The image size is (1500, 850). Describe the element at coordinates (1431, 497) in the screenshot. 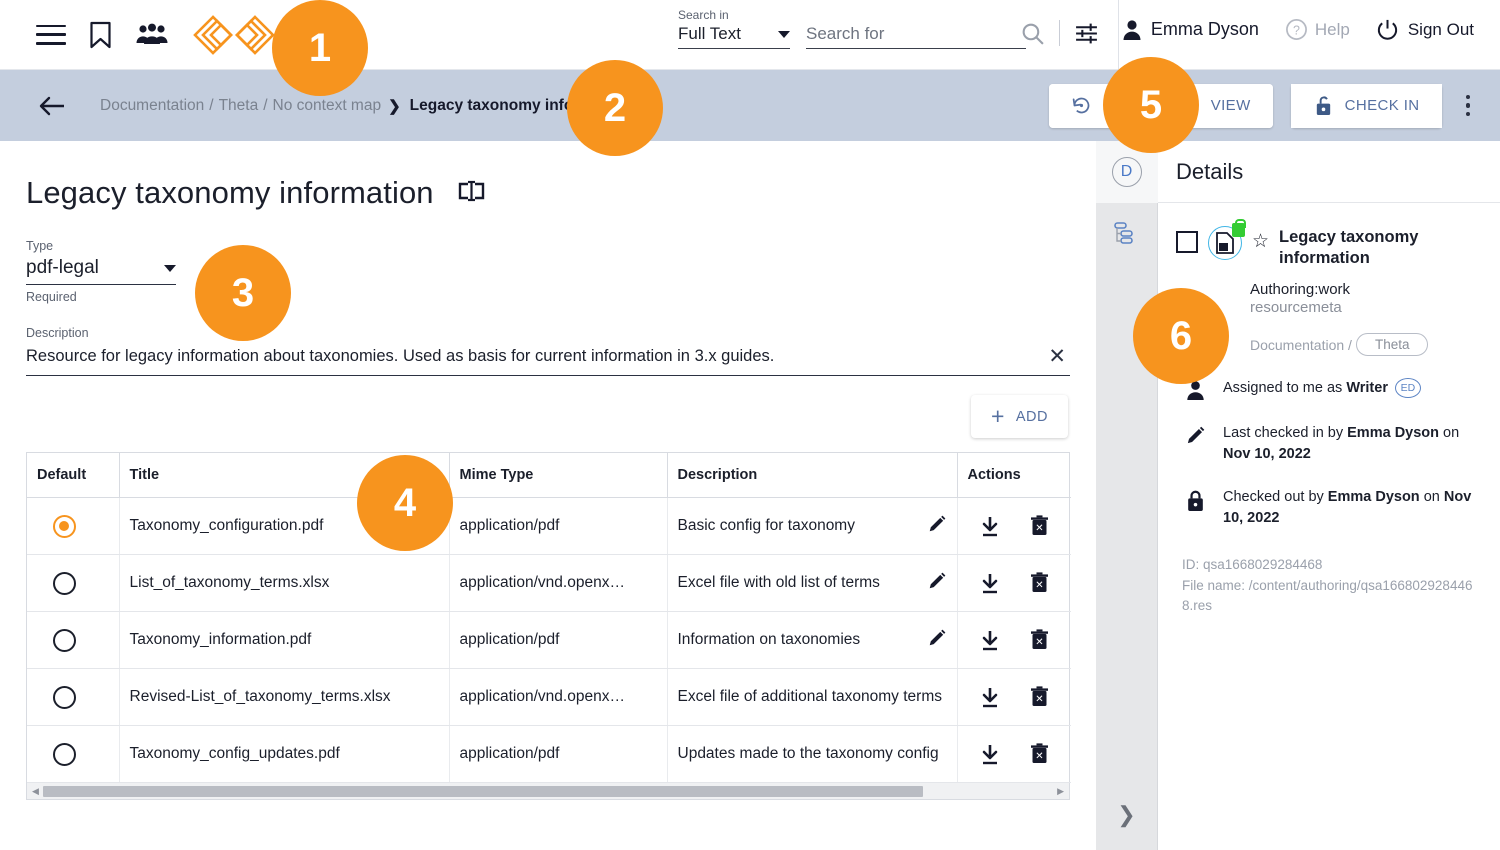

I see `checked-out-mid: on` at that location.